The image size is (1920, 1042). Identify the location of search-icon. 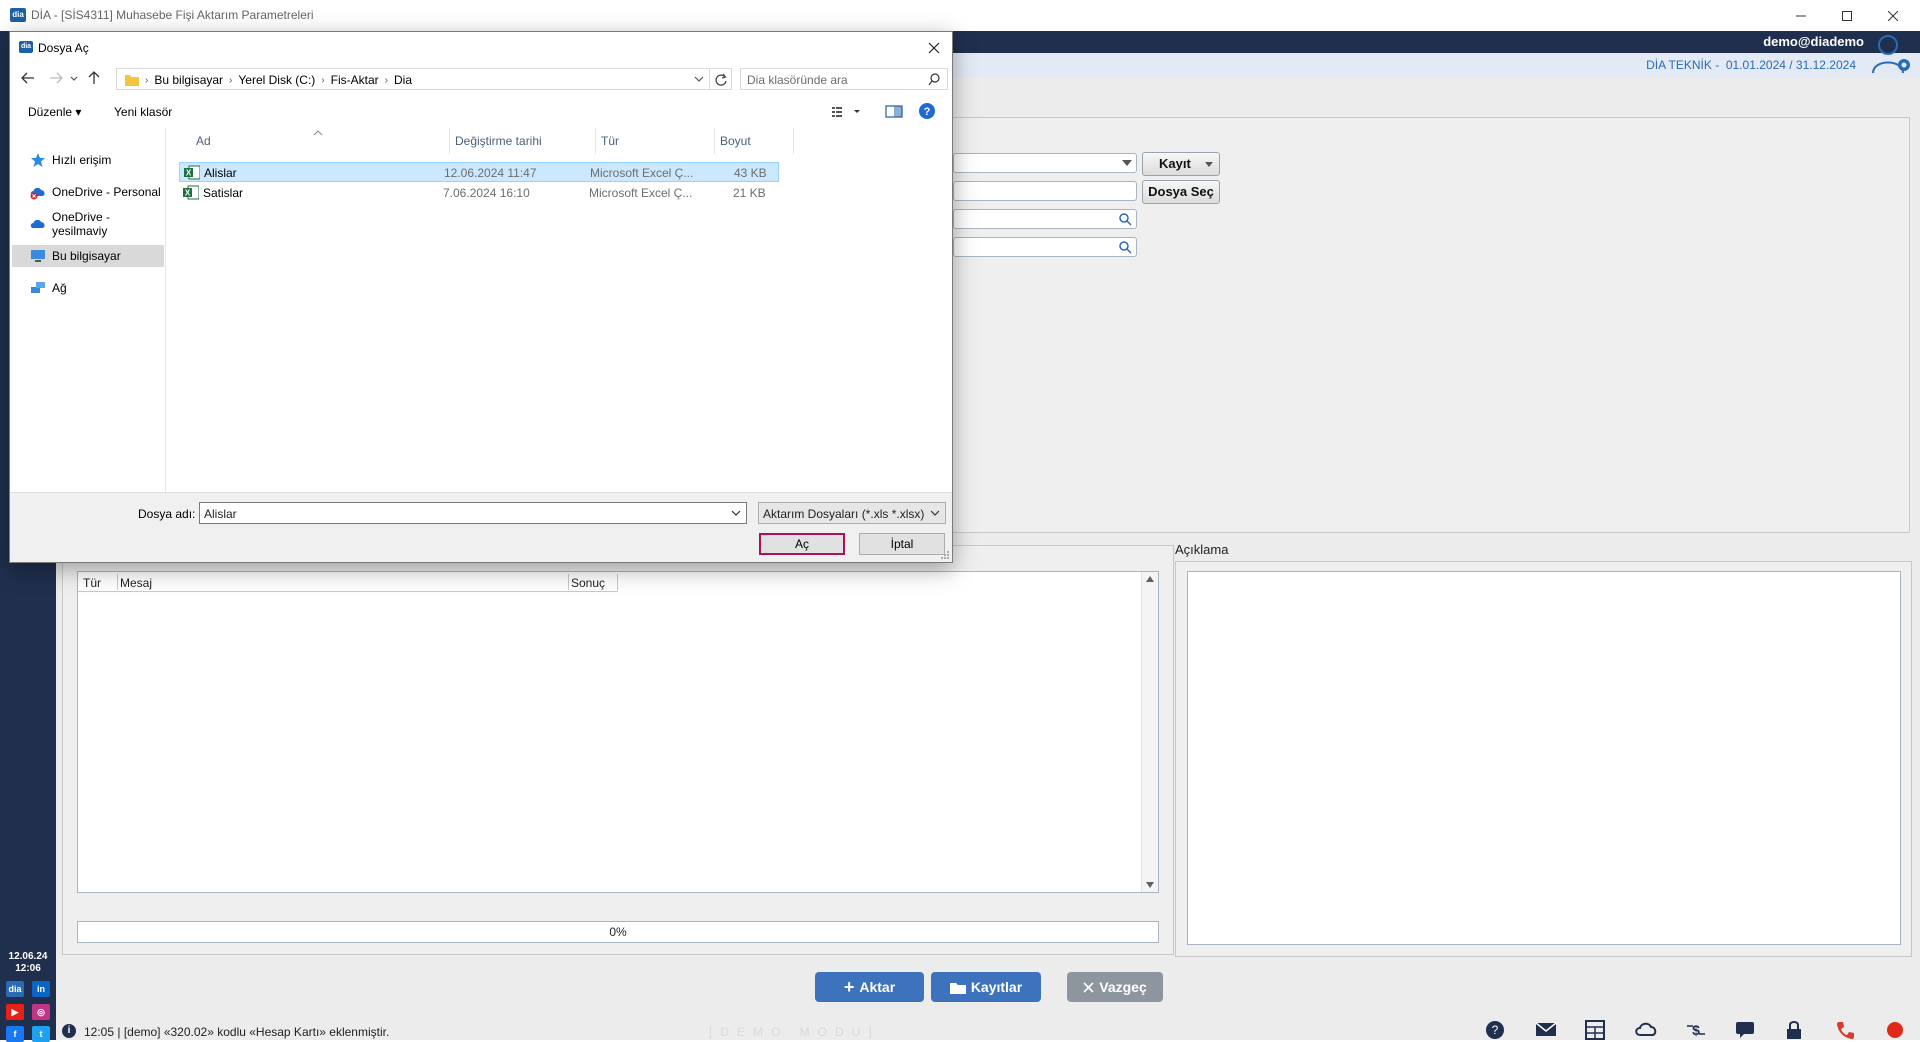
(1125, 247).